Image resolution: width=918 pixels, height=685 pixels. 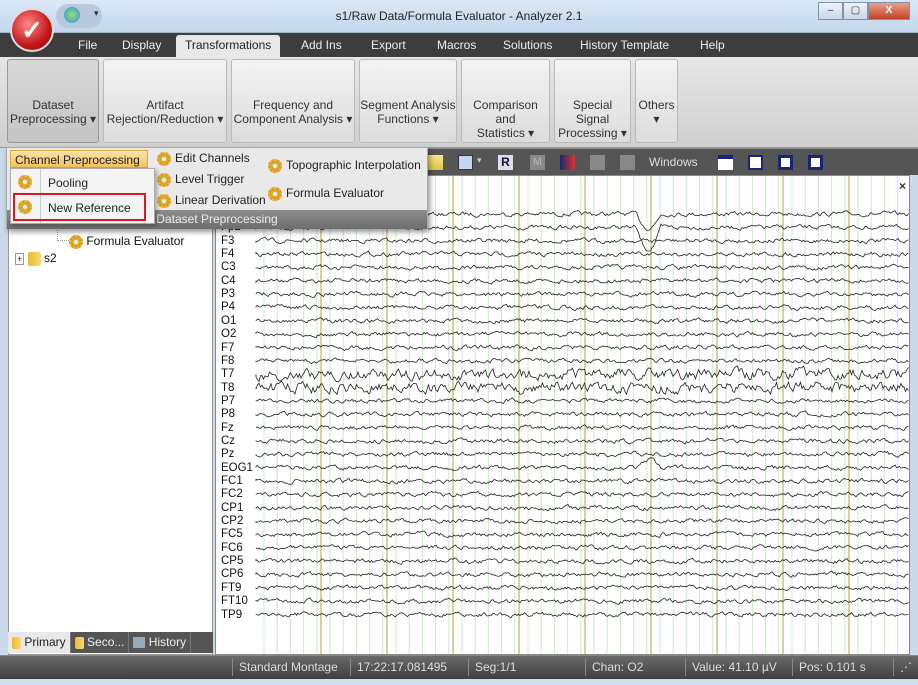 What do you see at coordinates (582, 508) in the screenshot?
I see `eeg-trace-cp1` at bounding box center [582, 508].